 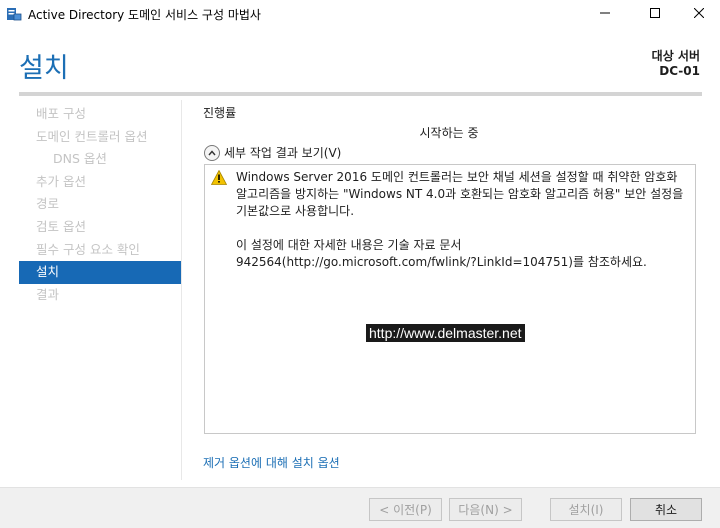 I want to click on target-server-label: 대상 서버, so click(x=675, y=56).